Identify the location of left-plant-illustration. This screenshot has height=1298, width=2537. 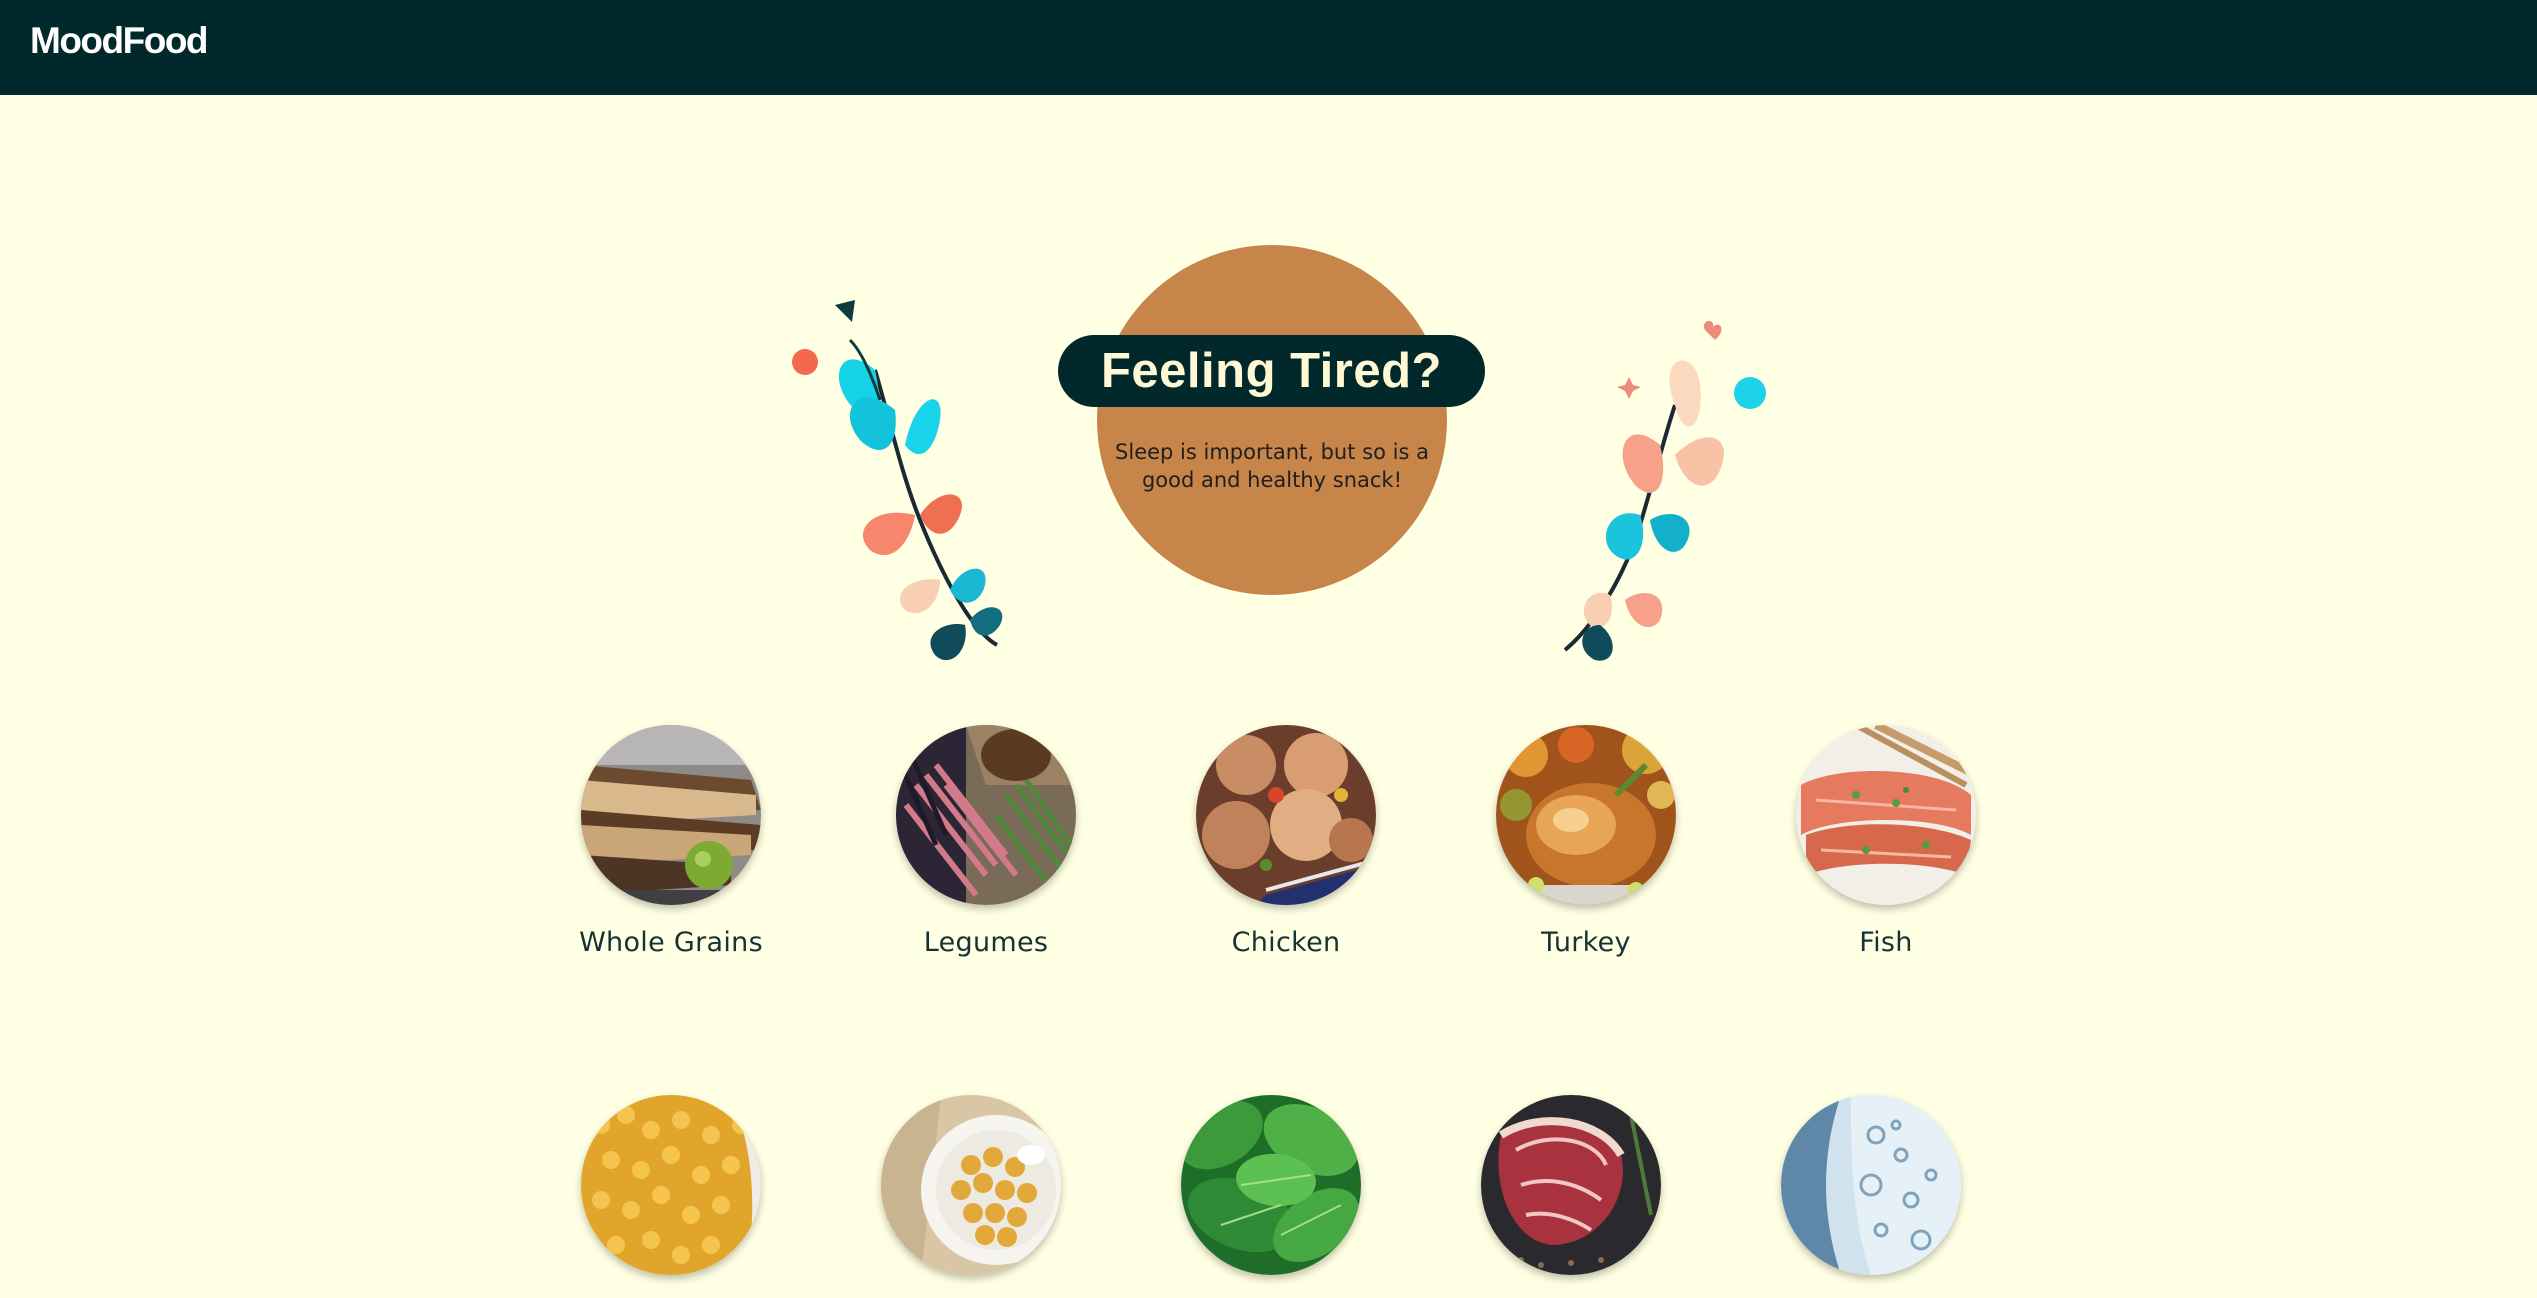
(897, 480).